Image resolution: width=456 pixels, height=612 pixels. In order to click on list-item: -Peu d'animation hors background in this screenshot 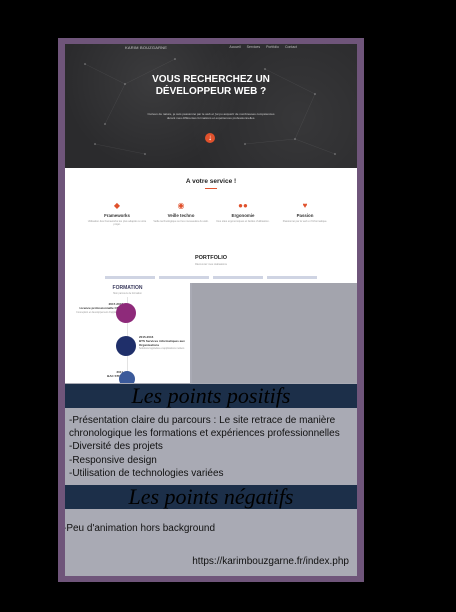, I will do `click(140, 528)`.